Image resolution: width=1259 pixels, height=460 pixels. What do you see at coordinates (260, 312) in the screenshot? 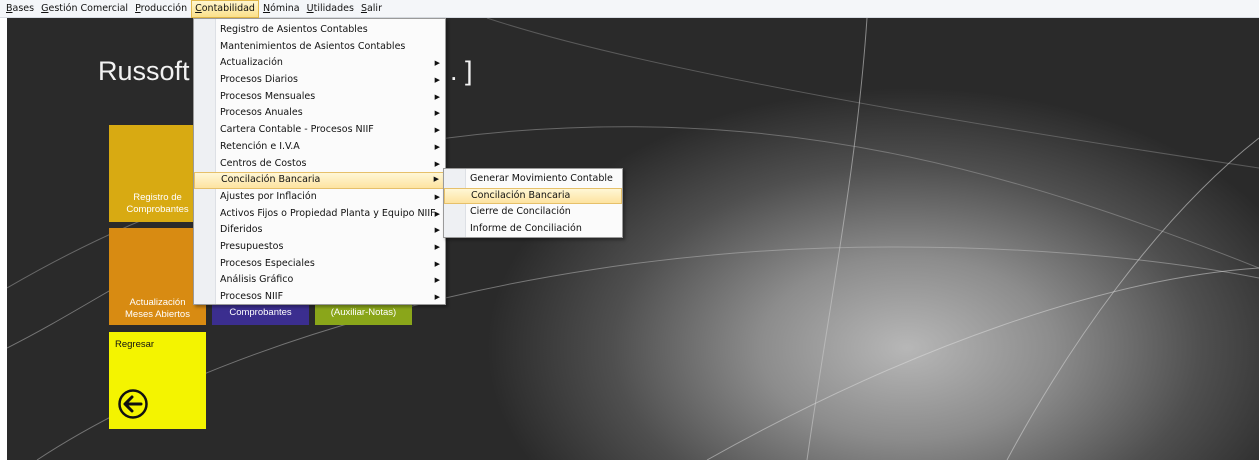
I see `tile-label: Comprobantes` at bounding box center [260, 312].